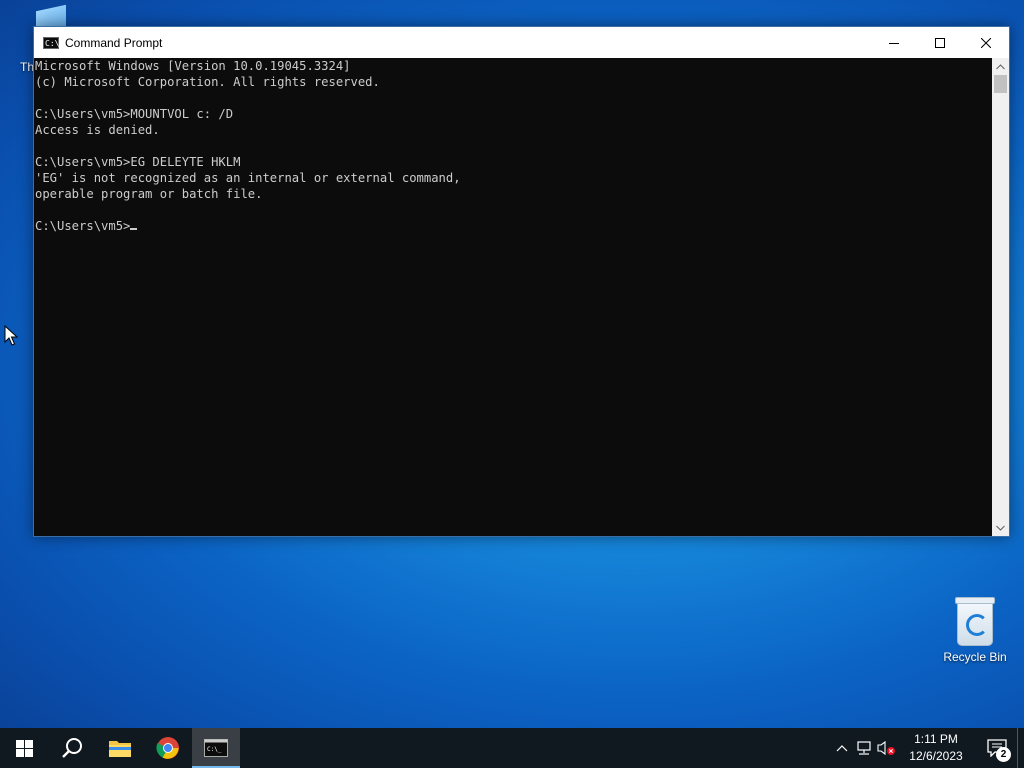  I want to click on close-button, so click(986, 42).